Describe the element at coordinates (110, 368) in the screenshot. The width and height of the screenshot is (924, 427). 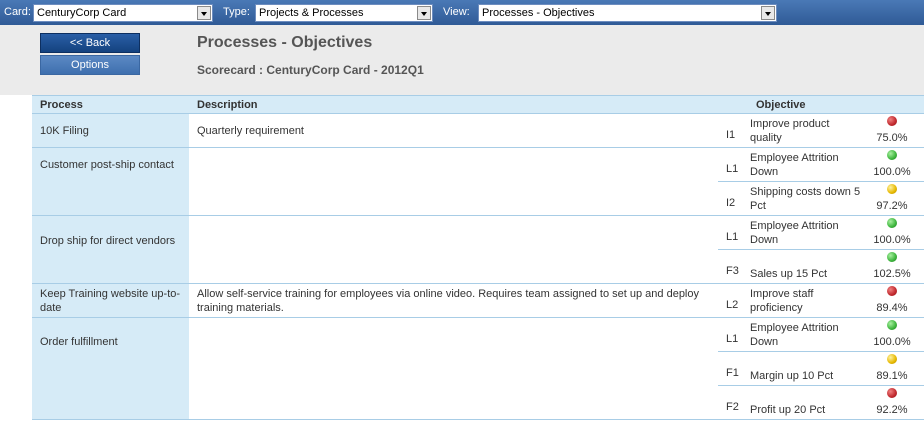
I see `process-cell: Order fulfillment` at that location.